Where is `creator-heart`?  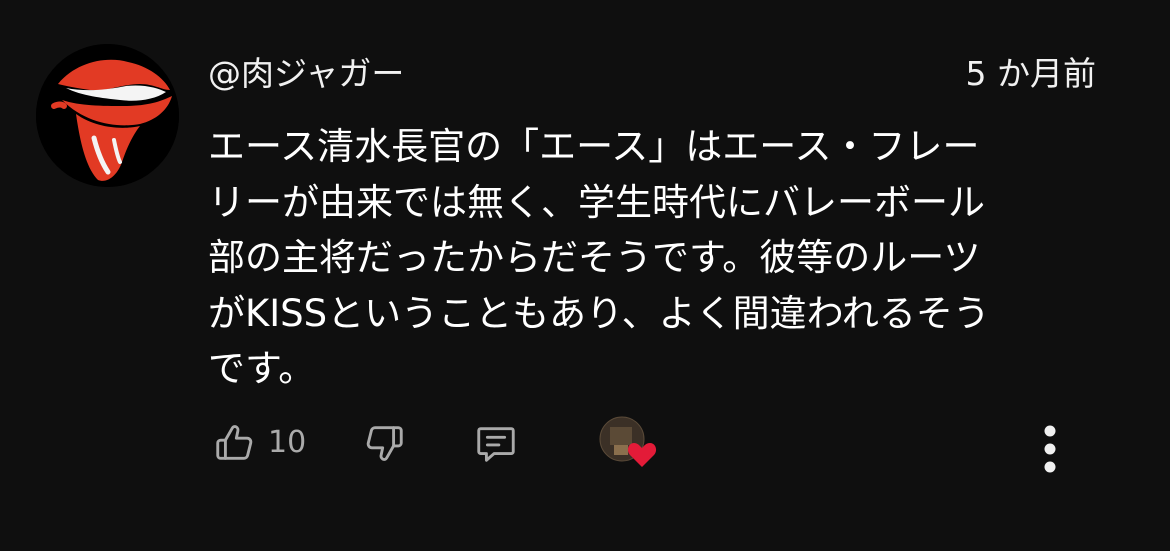 creator-heart is located at coordinates (630, 443).